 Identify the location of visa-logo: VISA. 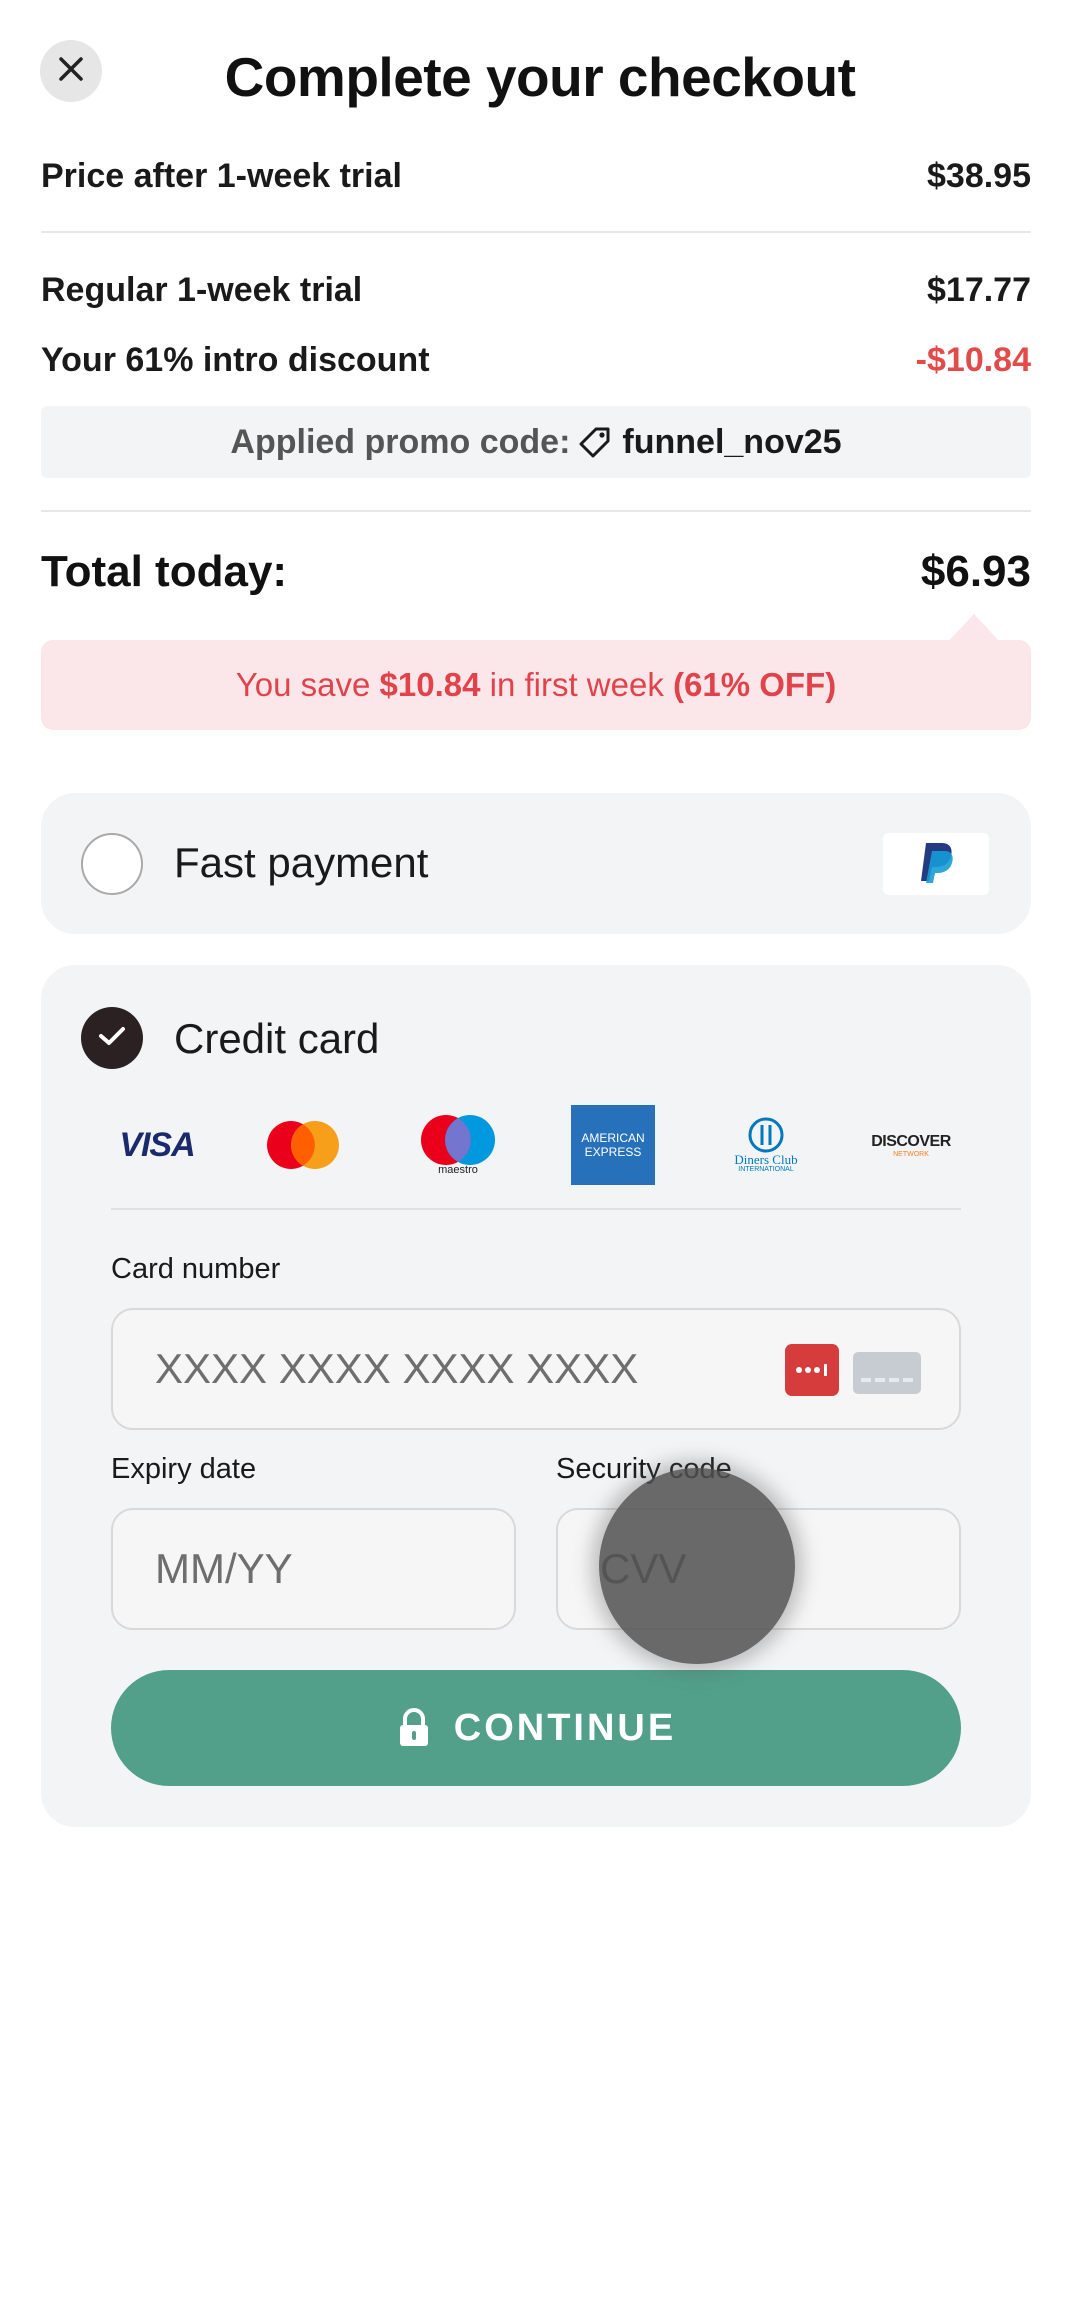
(157, 1145).